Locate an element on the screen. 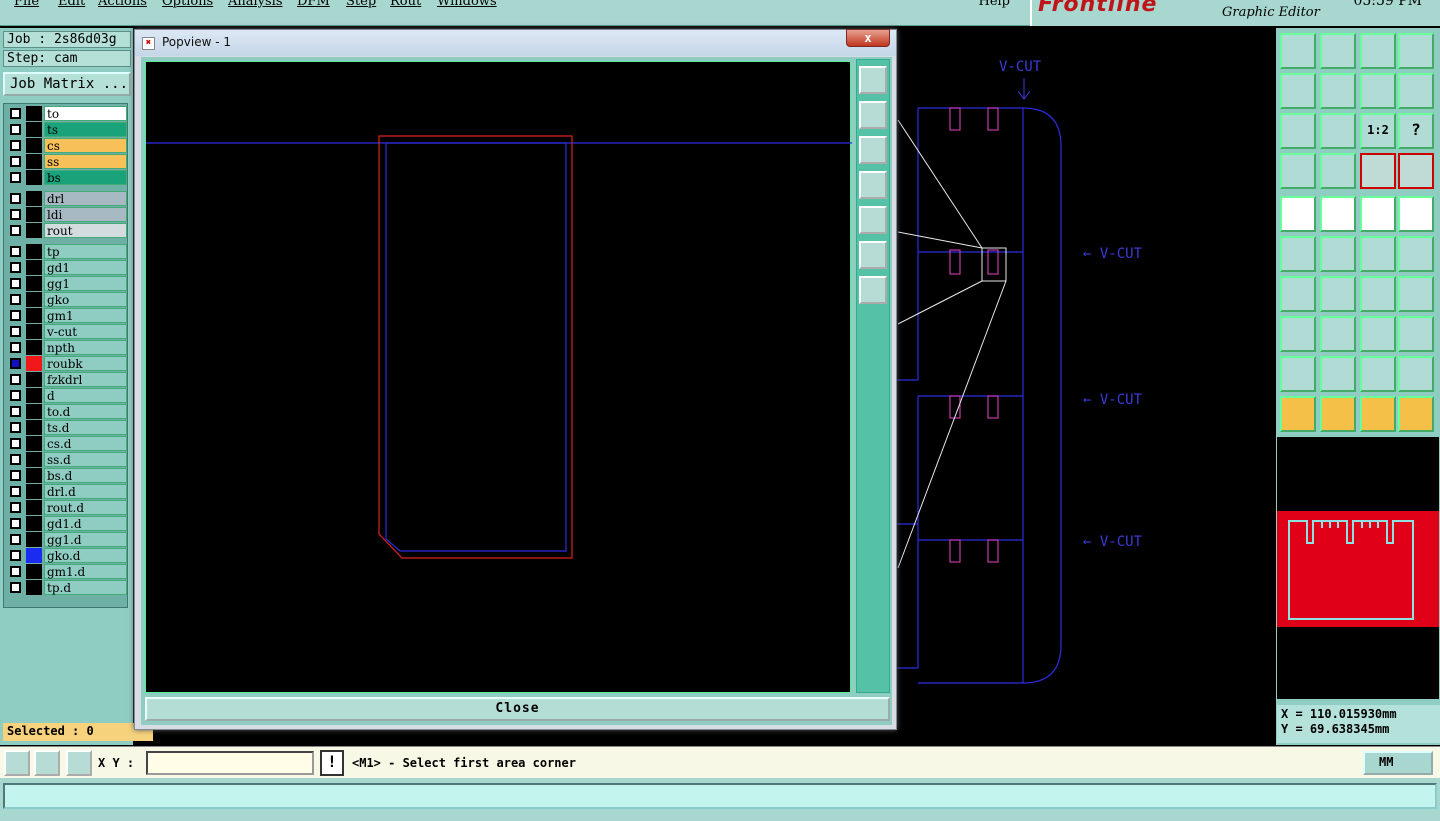 This screenshot has width=1440, height=821. menu-rout: Rout is located at coordinates (405, 4).